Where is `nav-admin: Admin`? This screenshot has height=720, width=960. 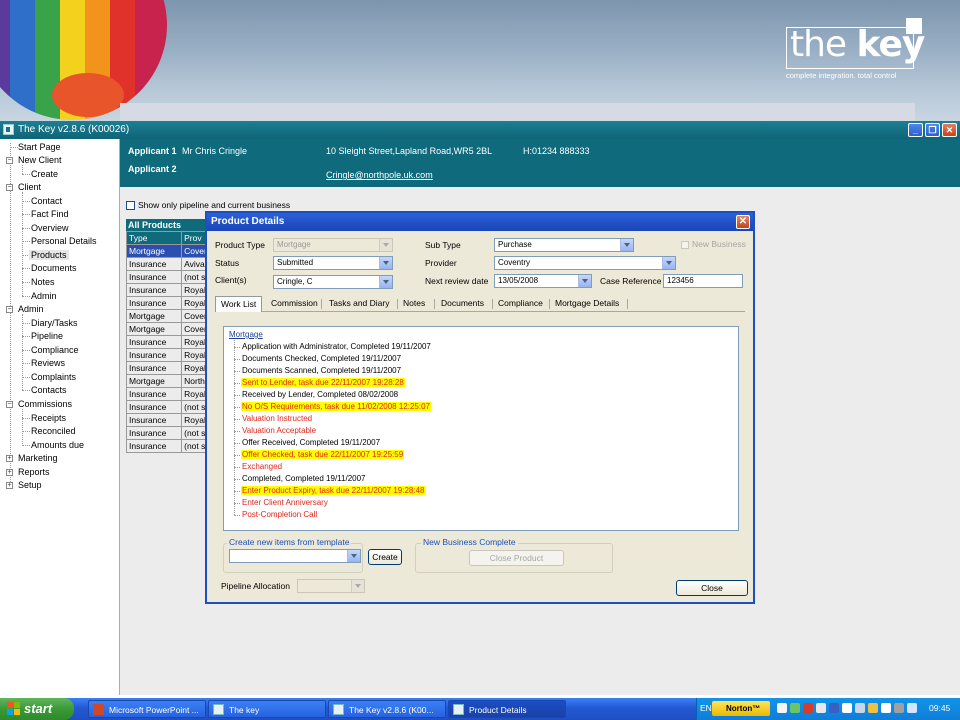 nav-admin: Admin is located at coordinates (31, 309).